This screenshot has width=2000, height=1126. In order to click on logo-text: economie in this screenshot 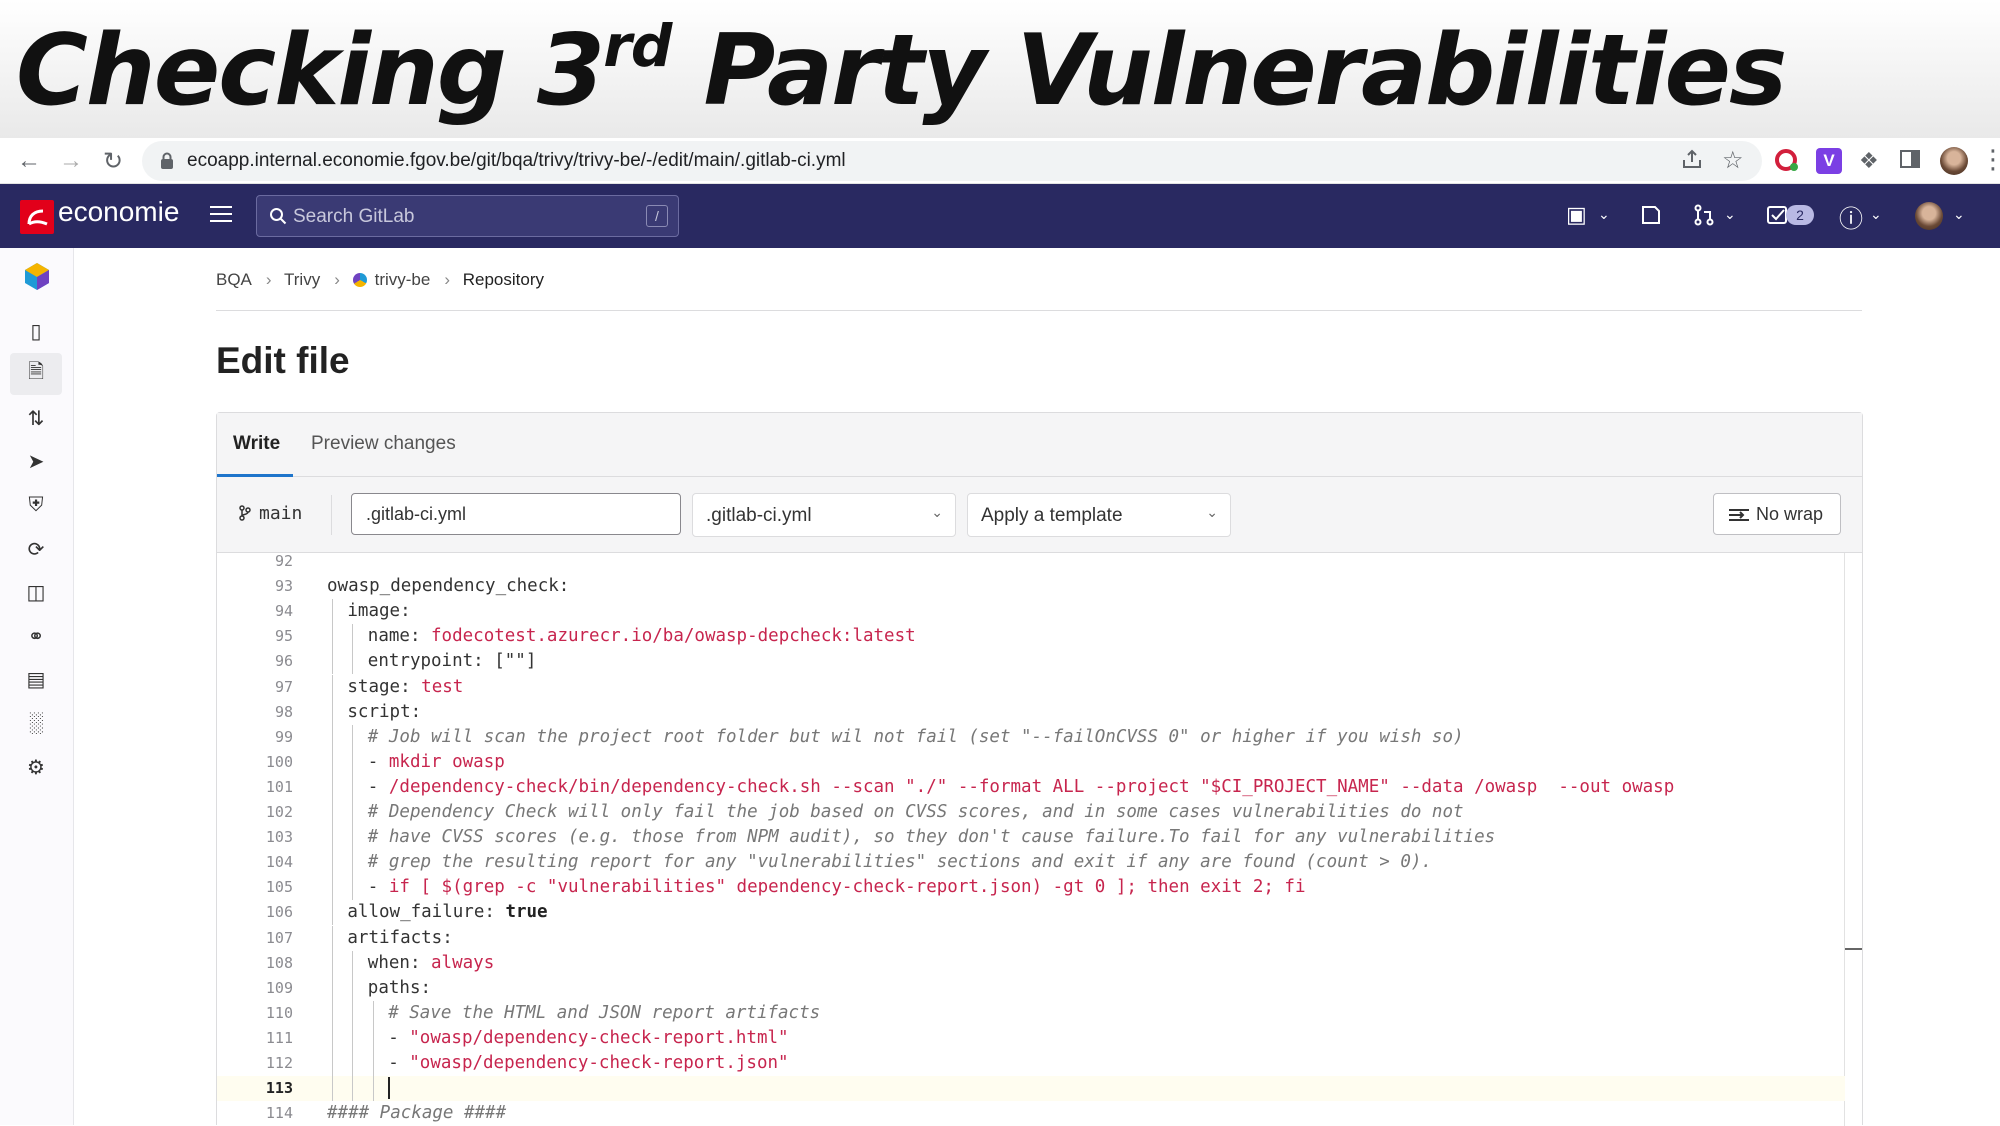, I will do `click(118, 212)`.